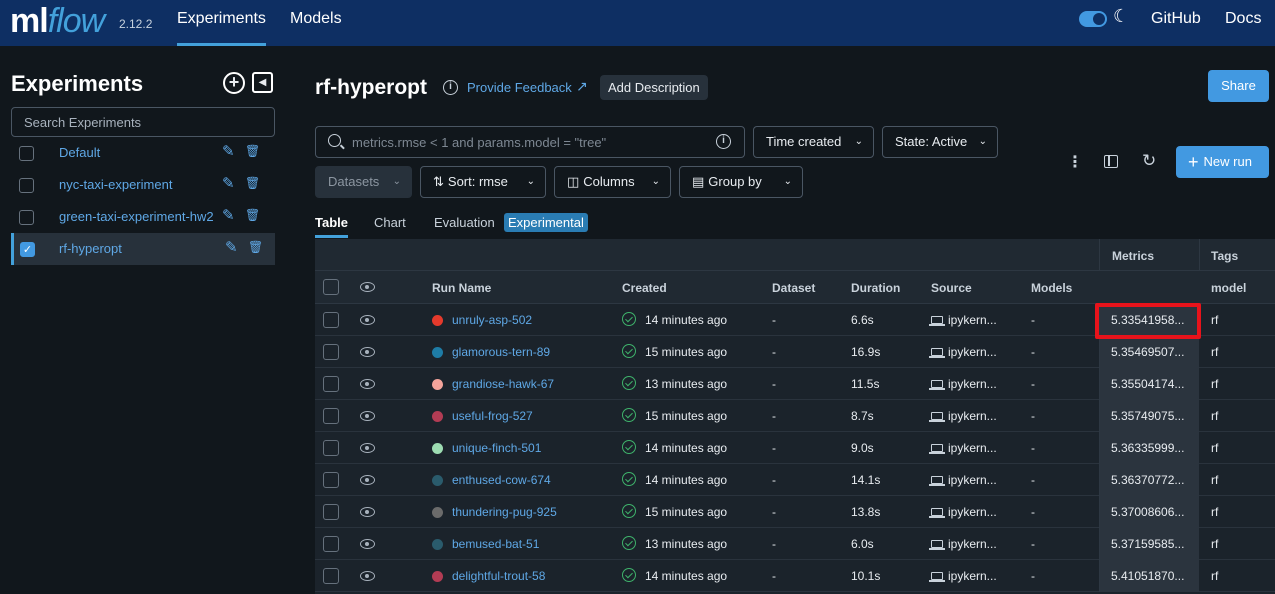 The image size is (1275, 594). I want to click on sidebar-item-nyc-taxi: nyc-taxi-experiment ✎ 🗑, so click(143, 185).